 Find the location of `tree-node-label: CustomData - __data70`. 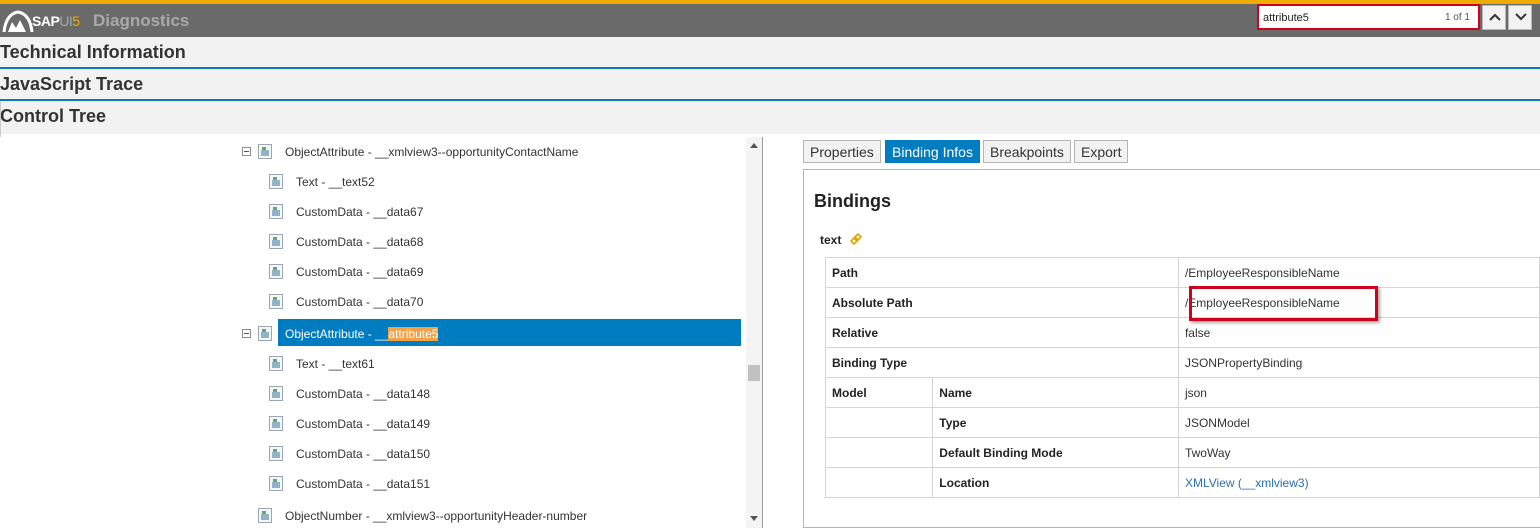

tree-node-label: CustomData - __data70 is located at coordinates (360, 302).